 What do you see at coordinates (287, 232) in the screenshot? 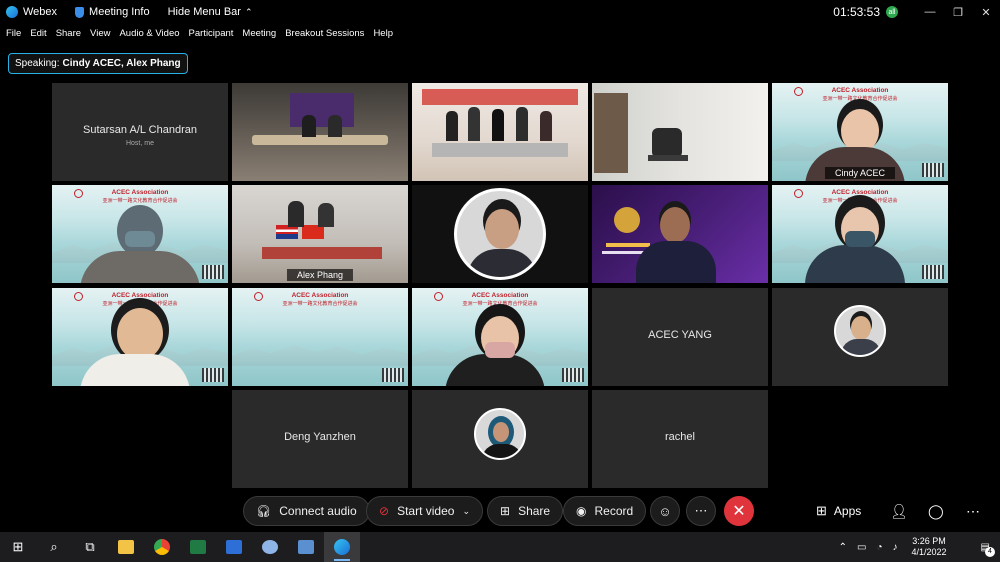
I see `malaysia-flag-image` at bounding box center [287, 232].